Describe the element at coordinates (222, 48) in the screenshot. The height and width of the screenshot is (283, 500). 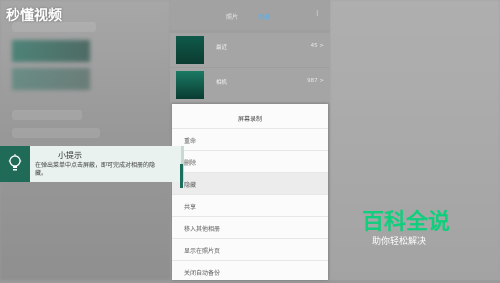
I see `album-name: 最近` at that location.